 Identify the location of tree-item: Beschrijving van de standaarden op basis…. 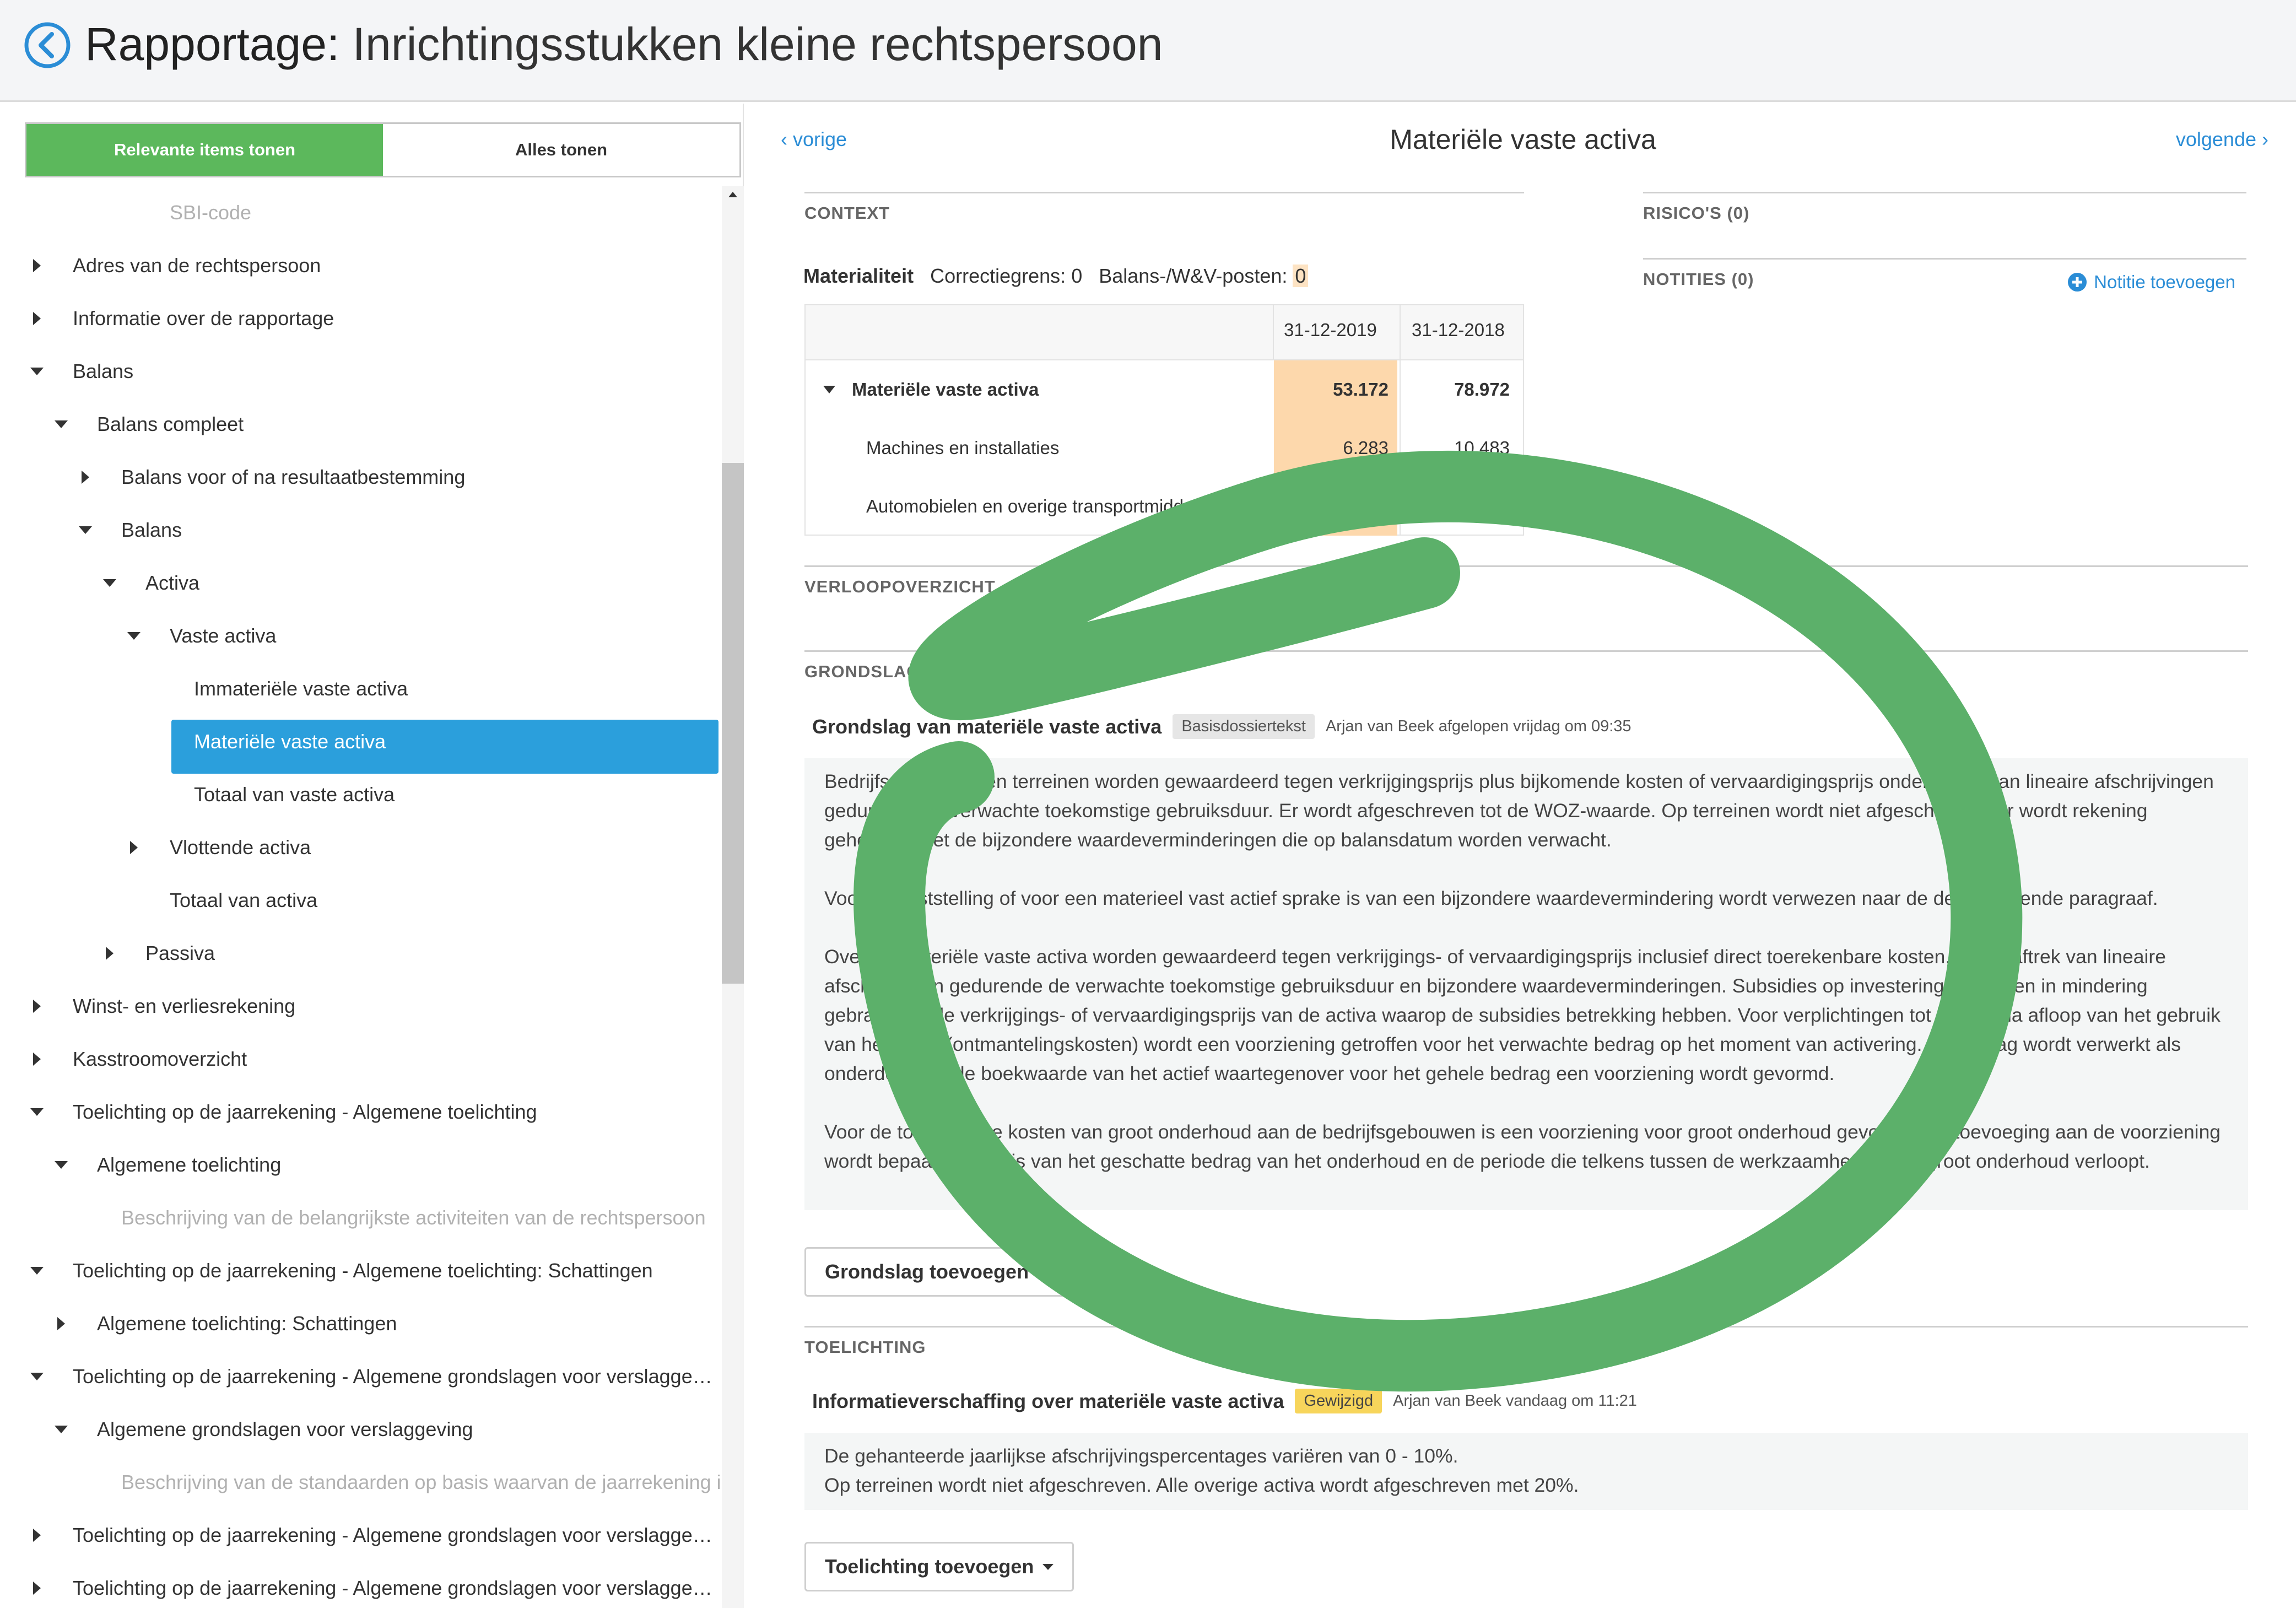
(361, 1482).